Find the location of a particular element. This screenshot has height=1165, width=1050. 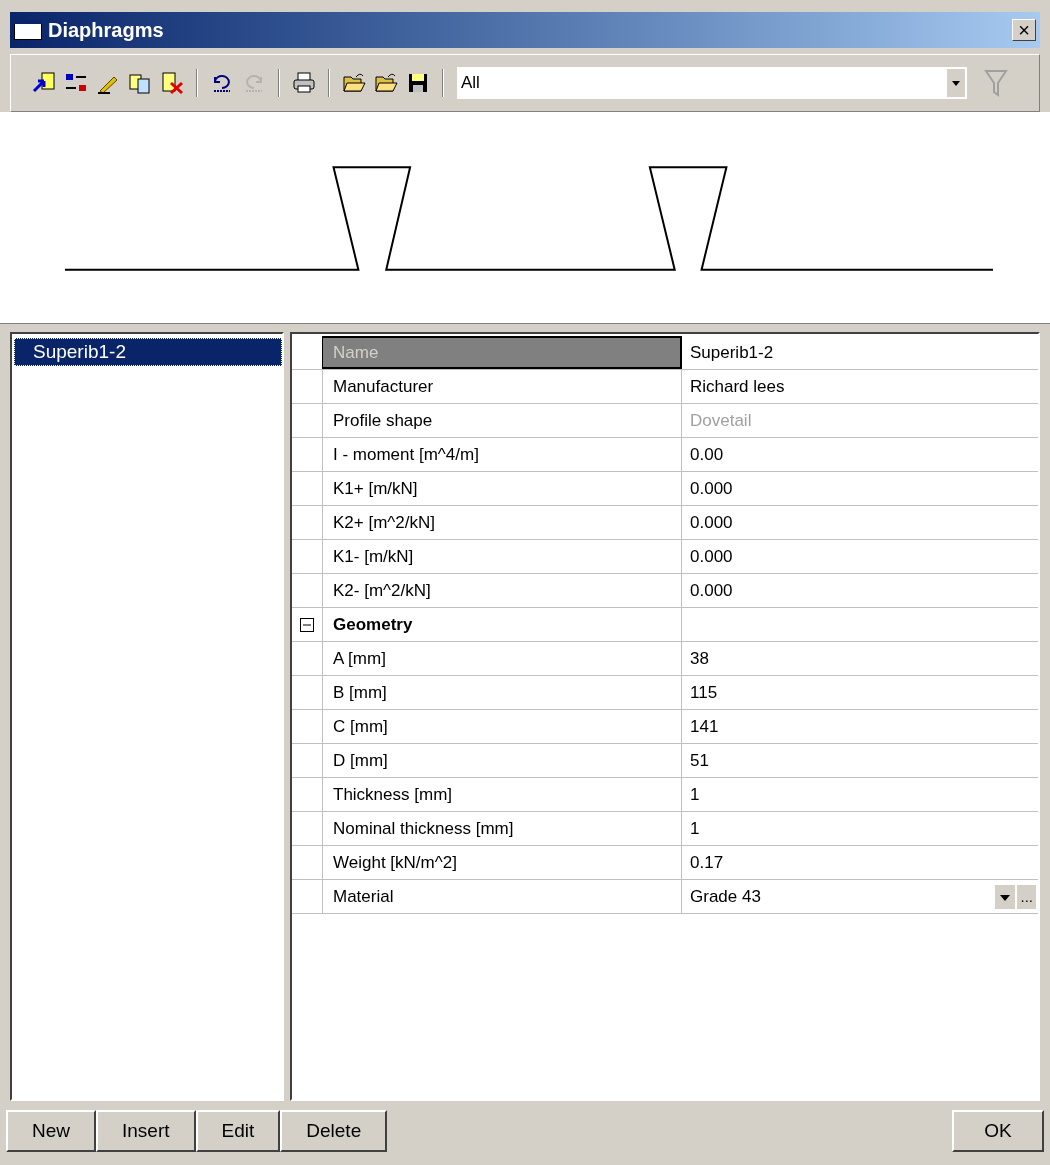

property-value: Richard lees is located at coordinates (738, 386).